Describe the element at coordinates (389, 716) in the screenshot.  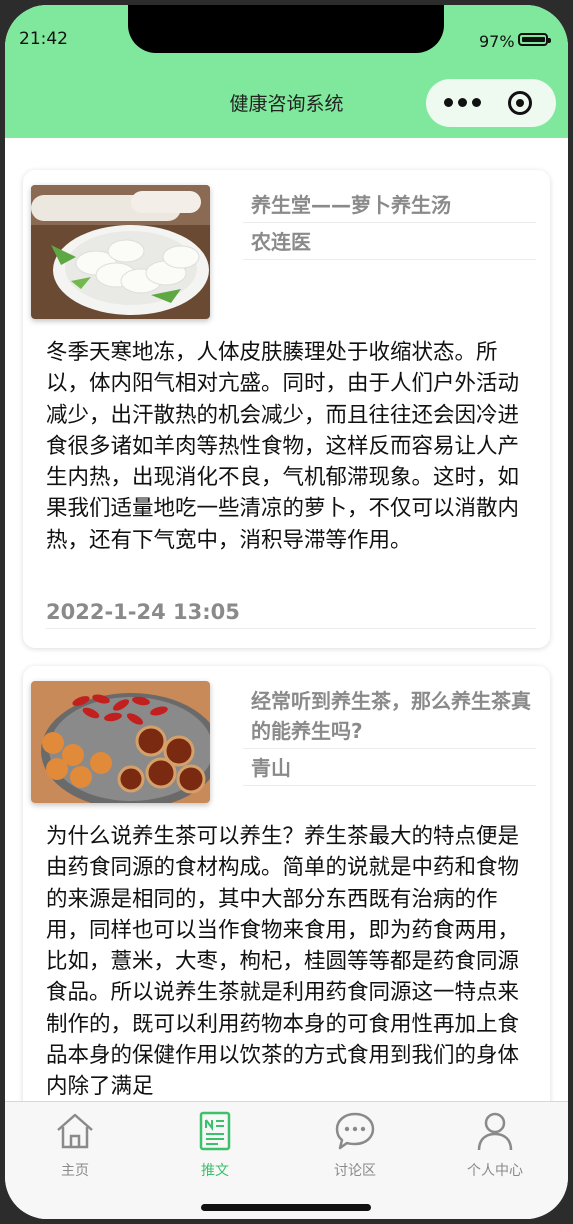
I see `post-title: 经常听到养生茶，那么养生茶真的能养生吗?` at that location.